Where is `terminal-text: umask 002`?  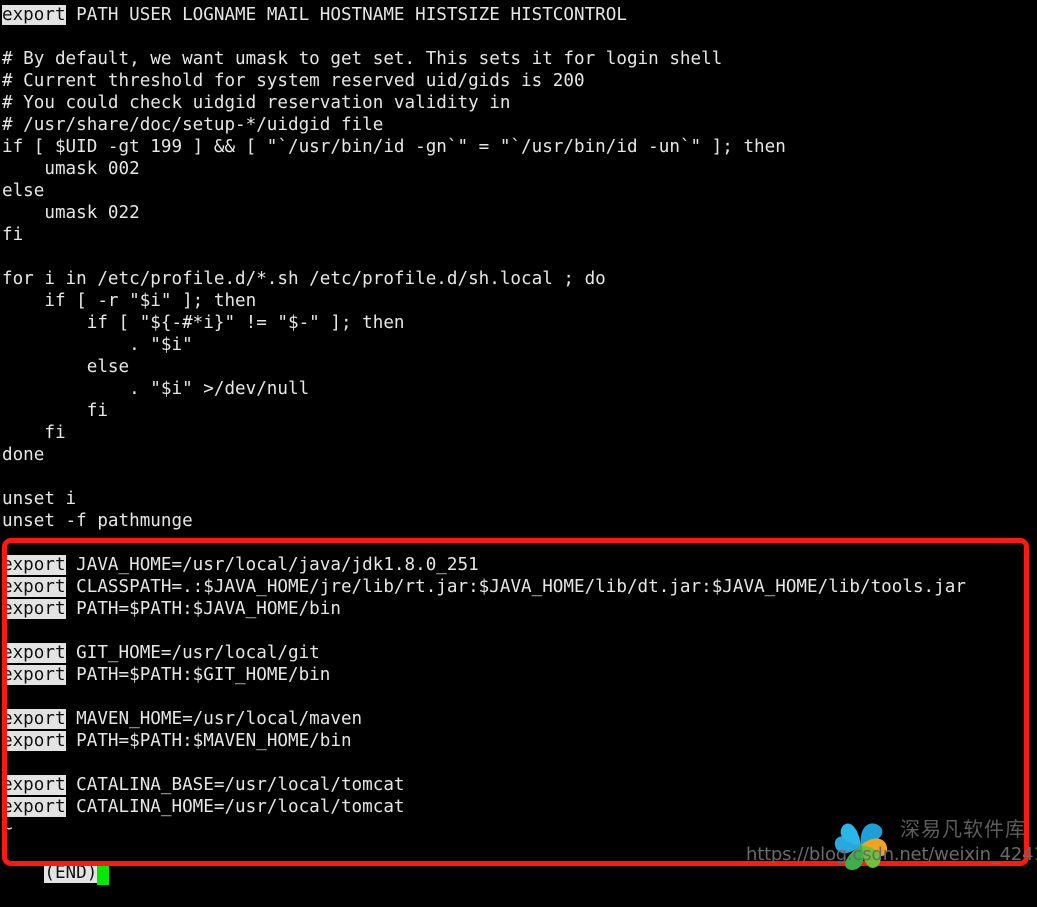 terminal-text: umask 002 is located at coordinates (71, 169).